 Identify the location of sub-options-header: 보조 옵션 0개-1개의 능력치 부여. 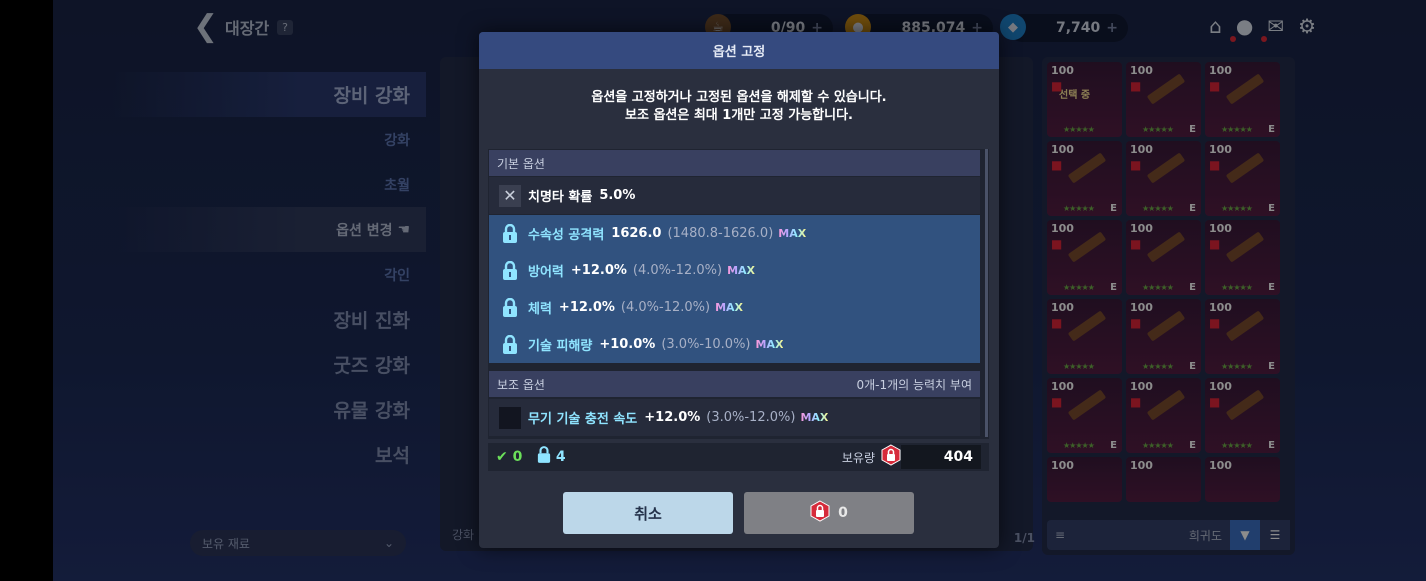
(734, 384).